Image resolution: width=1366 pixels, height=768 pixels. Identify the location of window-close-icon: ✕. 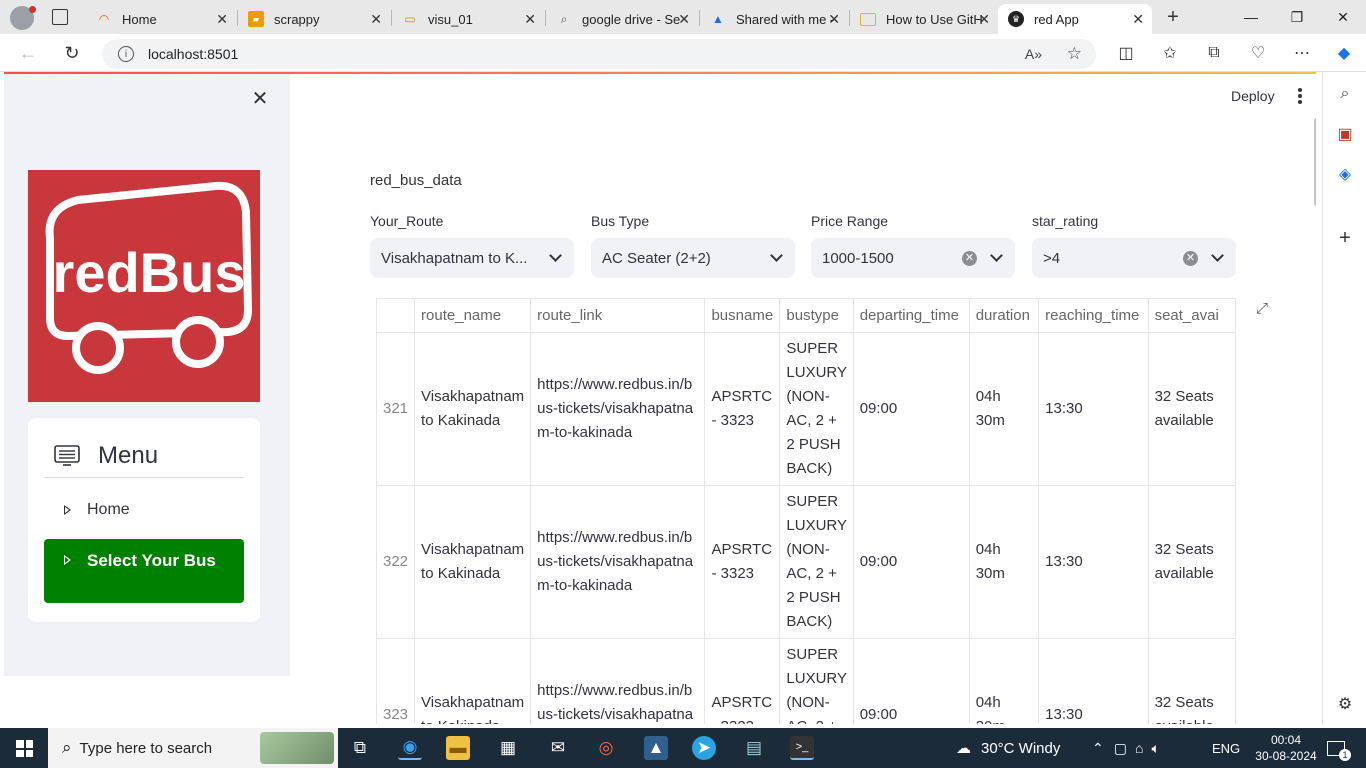
(1343, 17).